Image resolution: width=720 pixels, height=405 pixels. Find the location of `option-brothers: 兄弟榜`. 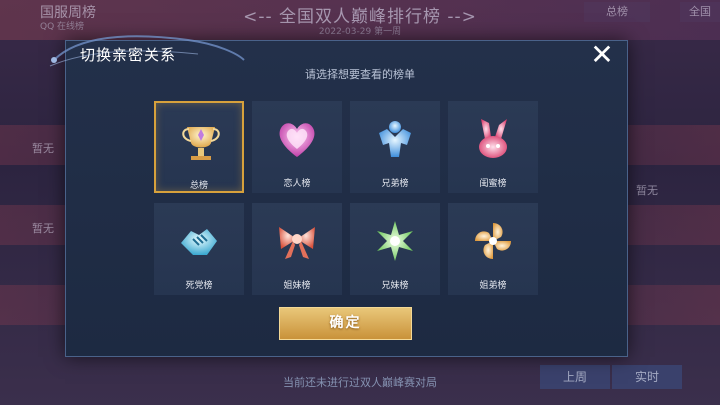

option-brothers: 兄弟榜 is located at coordinates (395, 147).